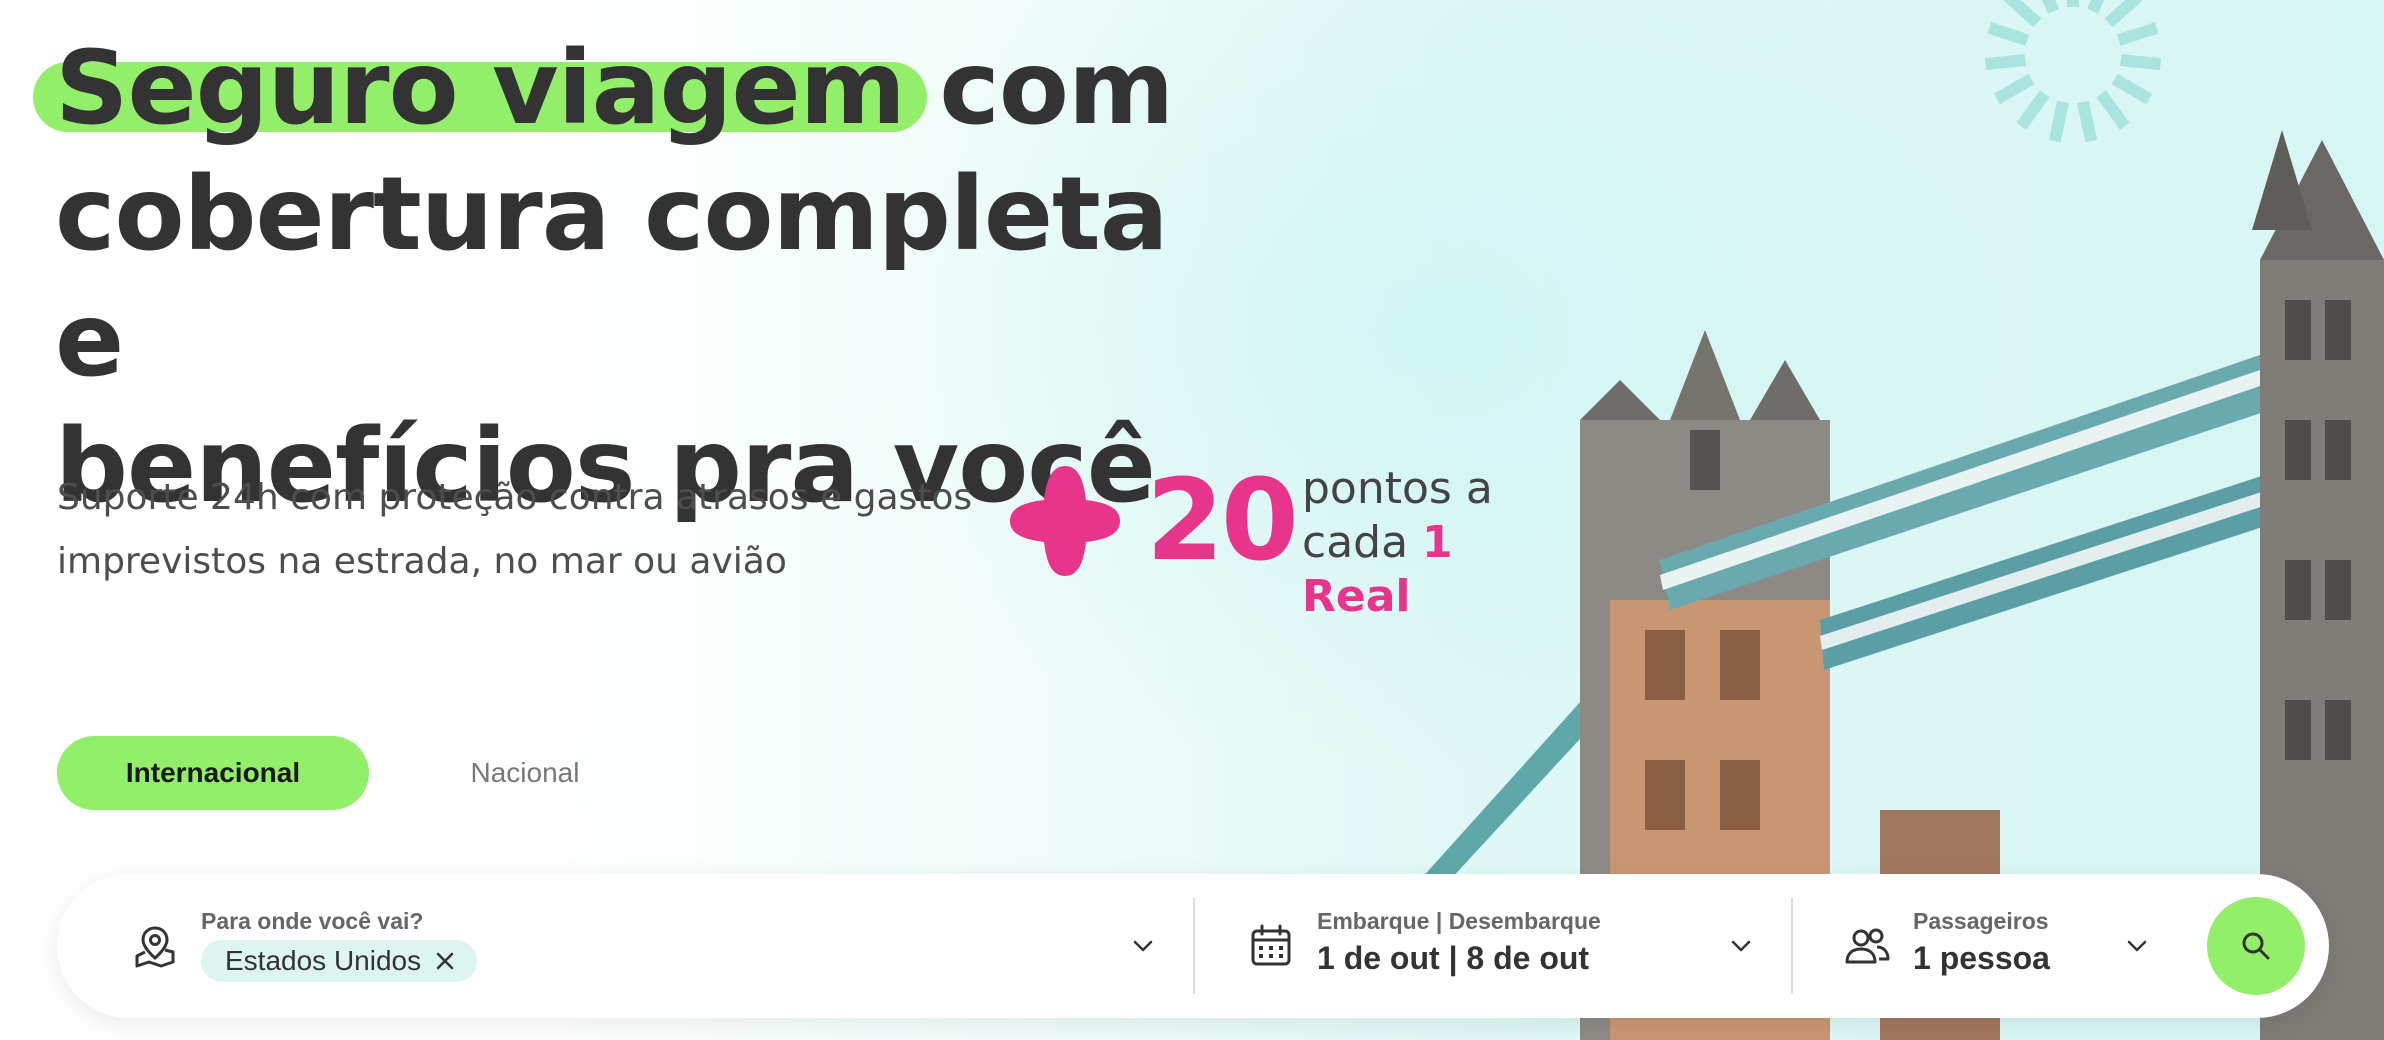 The image size is (2384, 1040). I want to click on trip-type-tabs: Internacional Nacional, so click(368, 773).